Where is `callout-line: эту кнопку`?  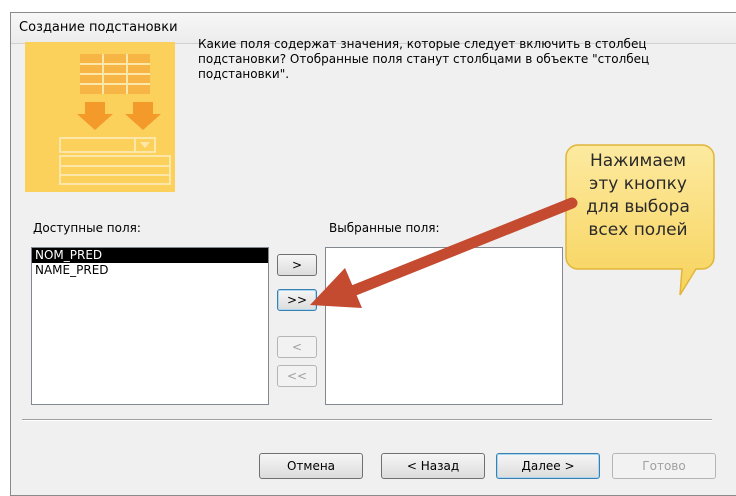
callout-line: эту кнопку is located at coordinates (638, 184).